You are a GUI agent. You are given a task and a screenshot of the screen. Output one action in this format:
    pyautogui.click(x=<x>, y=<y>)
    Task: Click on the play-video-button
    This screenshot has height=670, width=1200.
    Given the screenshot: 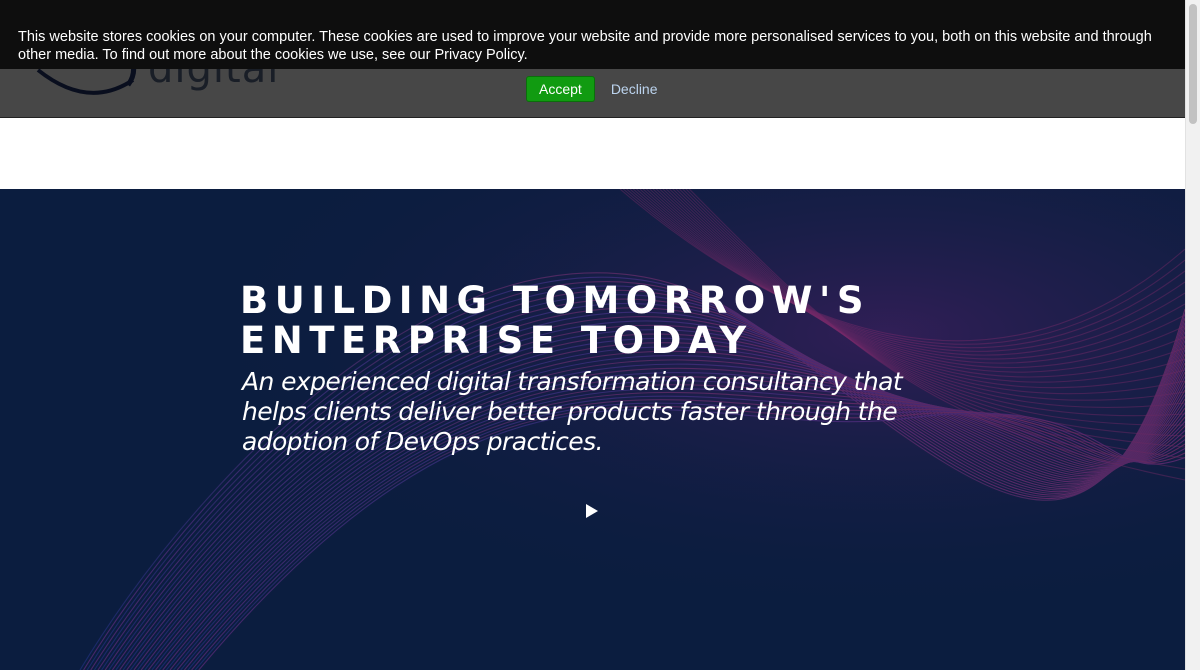 What is the action you would take?
    pyautogui.click(x=592, y=511)
    